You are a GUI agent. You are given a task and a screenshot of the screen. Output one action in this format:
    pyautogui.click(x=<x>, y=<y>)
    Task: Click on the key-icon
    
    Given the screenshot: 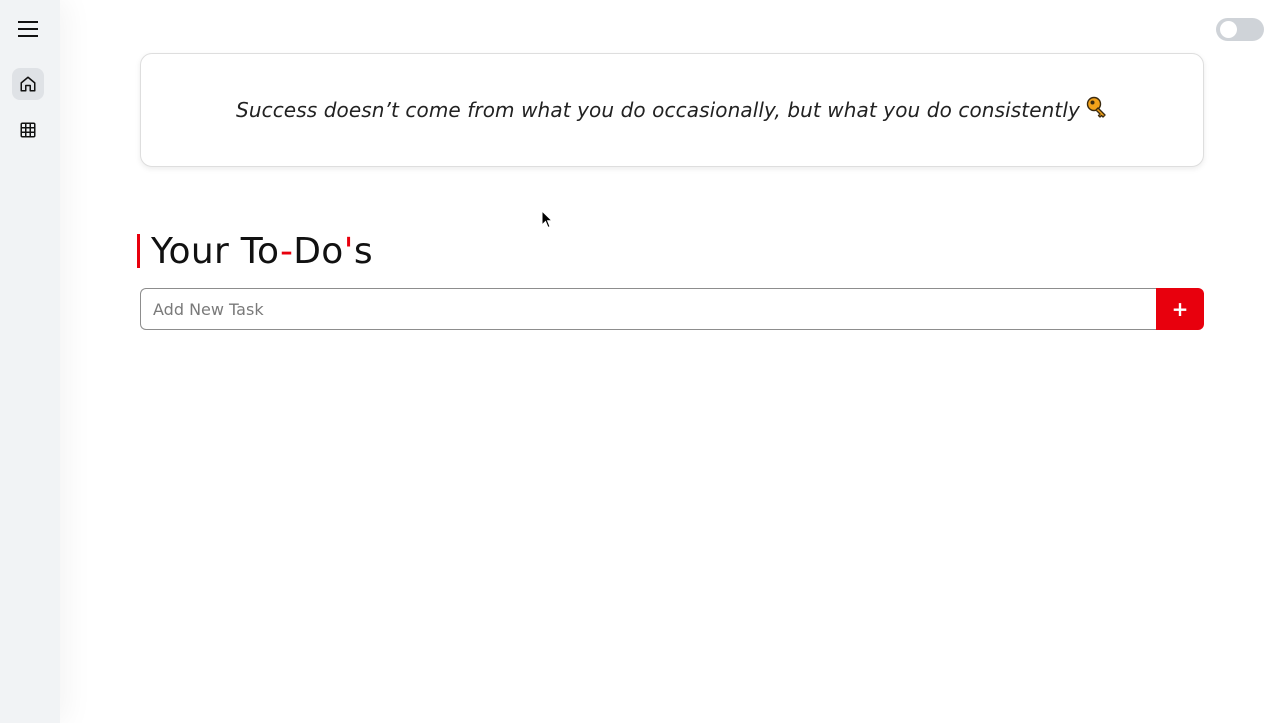 What is the action you would take?
    pyautogui.click(x=1097, y=110)
    